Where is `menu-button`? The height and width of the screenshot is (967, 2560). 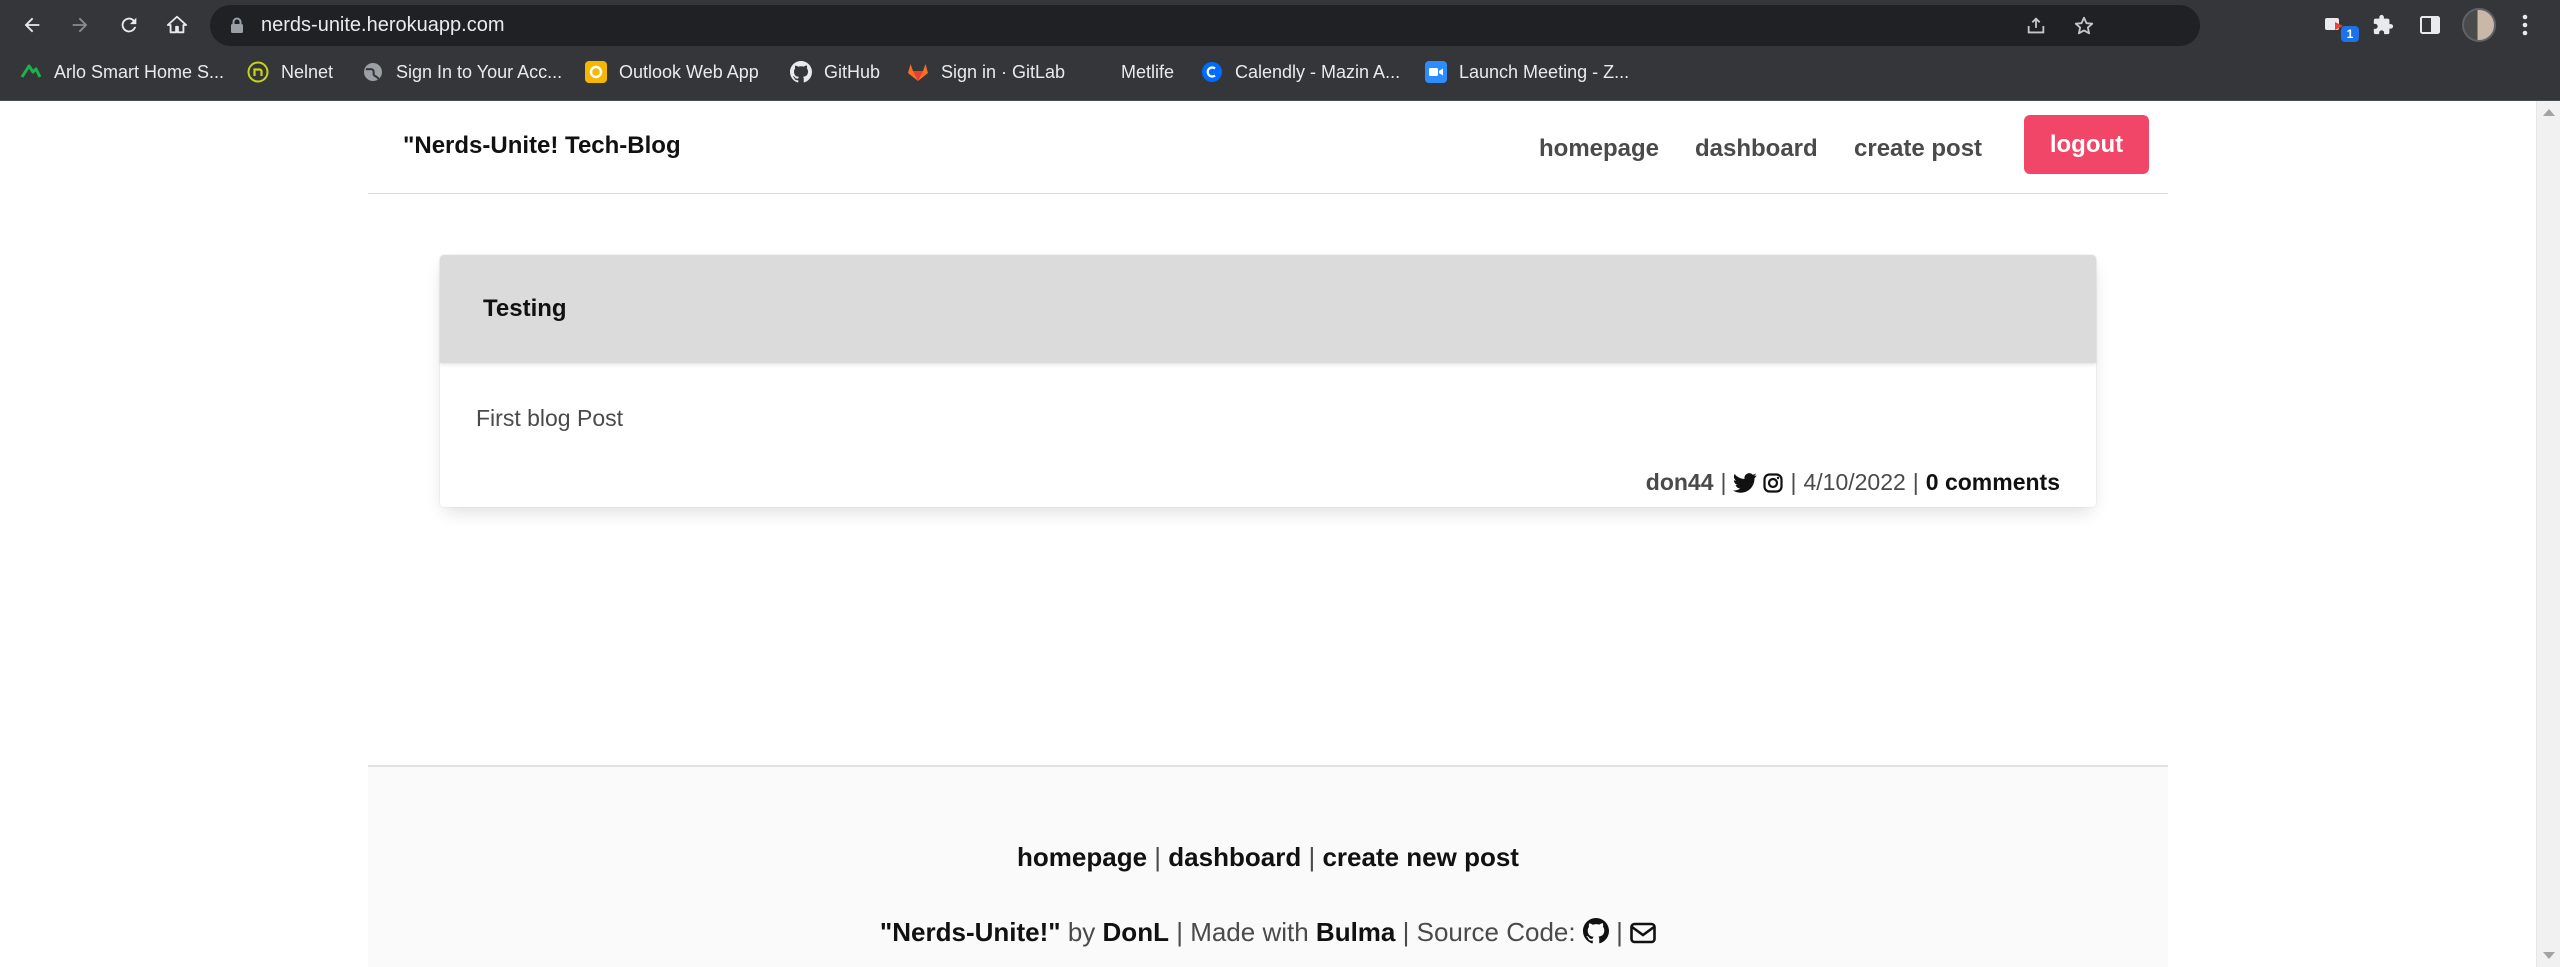 menu-button is located at coordinates (2525, 25).